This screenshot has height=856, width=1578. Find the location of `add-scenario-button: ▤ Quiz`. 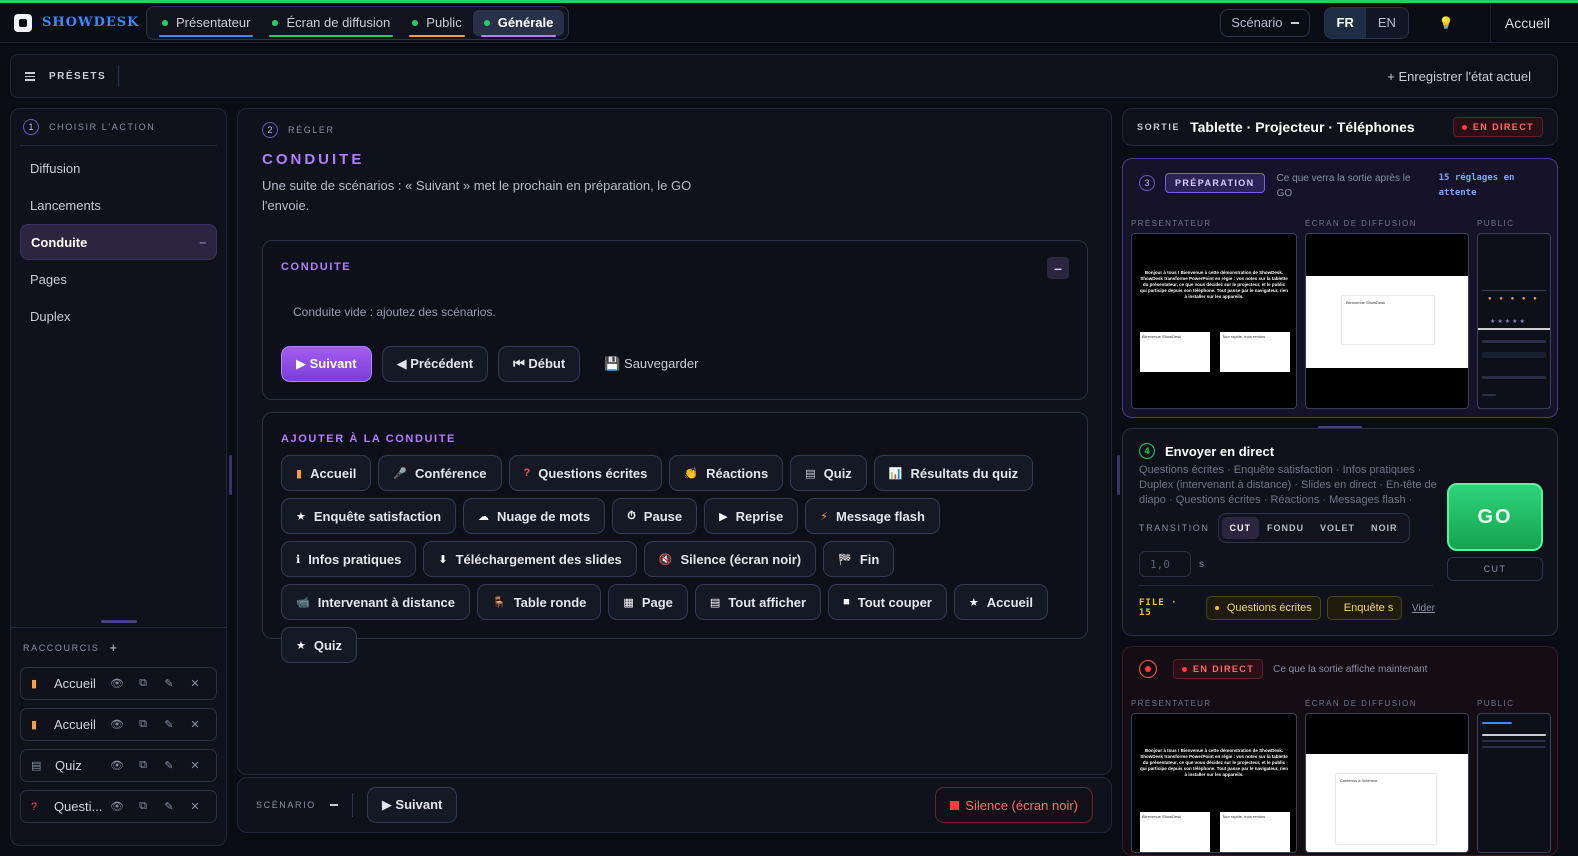

add-scenario-button: ▤ Quiz is located at coordinates (828, 473).